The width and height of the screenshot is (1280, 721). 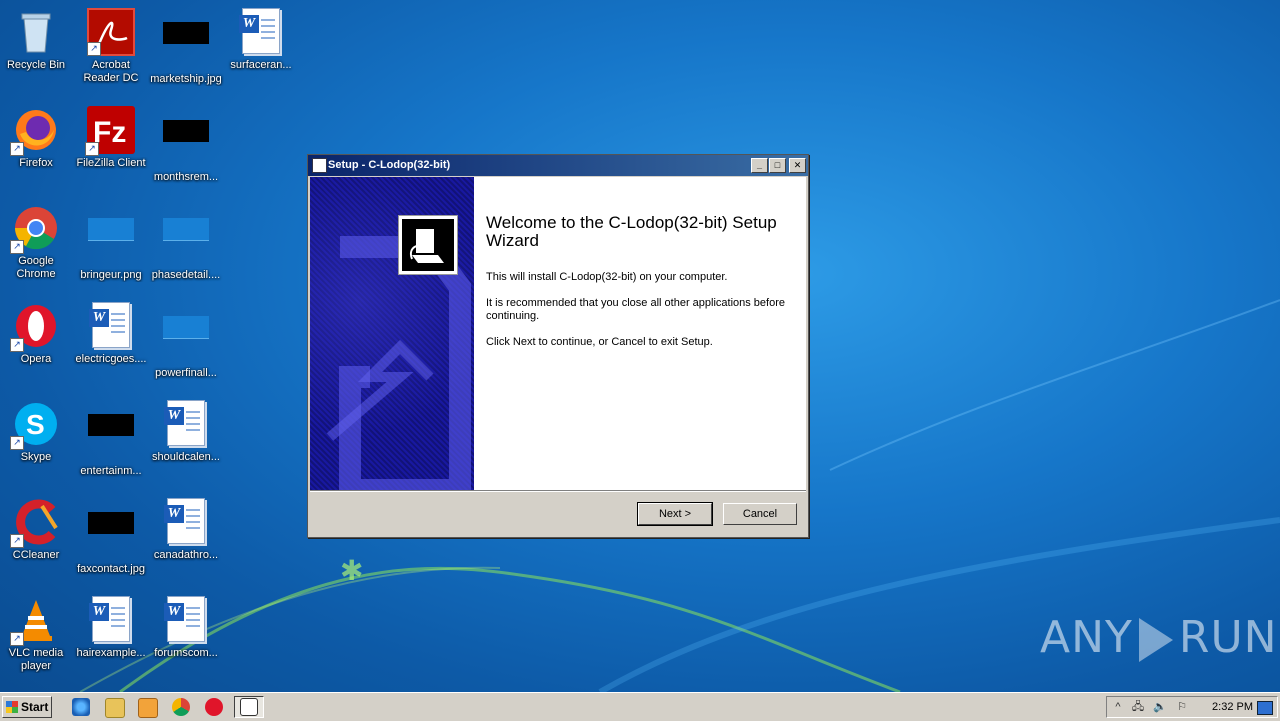 I want to click on action-center-flag-icon: ⚐, so click(x=1182, y=707).